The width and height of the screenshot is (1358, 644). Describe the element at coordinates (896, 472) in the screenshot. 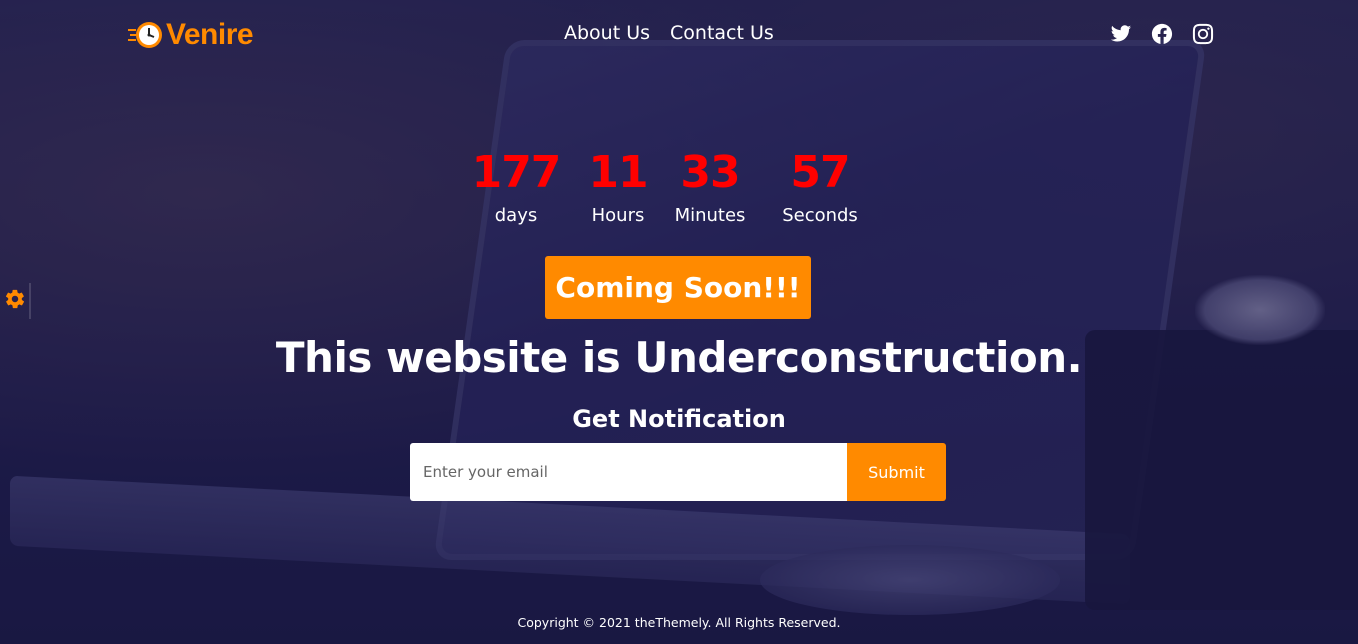

I see `submit-button: Submit` at that location.